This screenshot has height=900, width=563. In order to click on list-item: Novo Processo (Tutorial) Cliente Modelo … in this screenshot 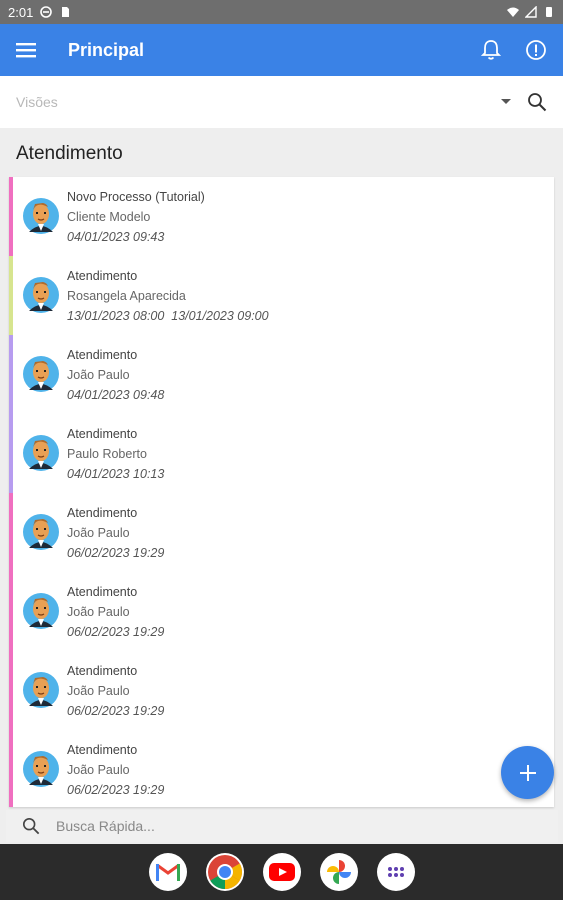, I will do `click(281, 216)`.